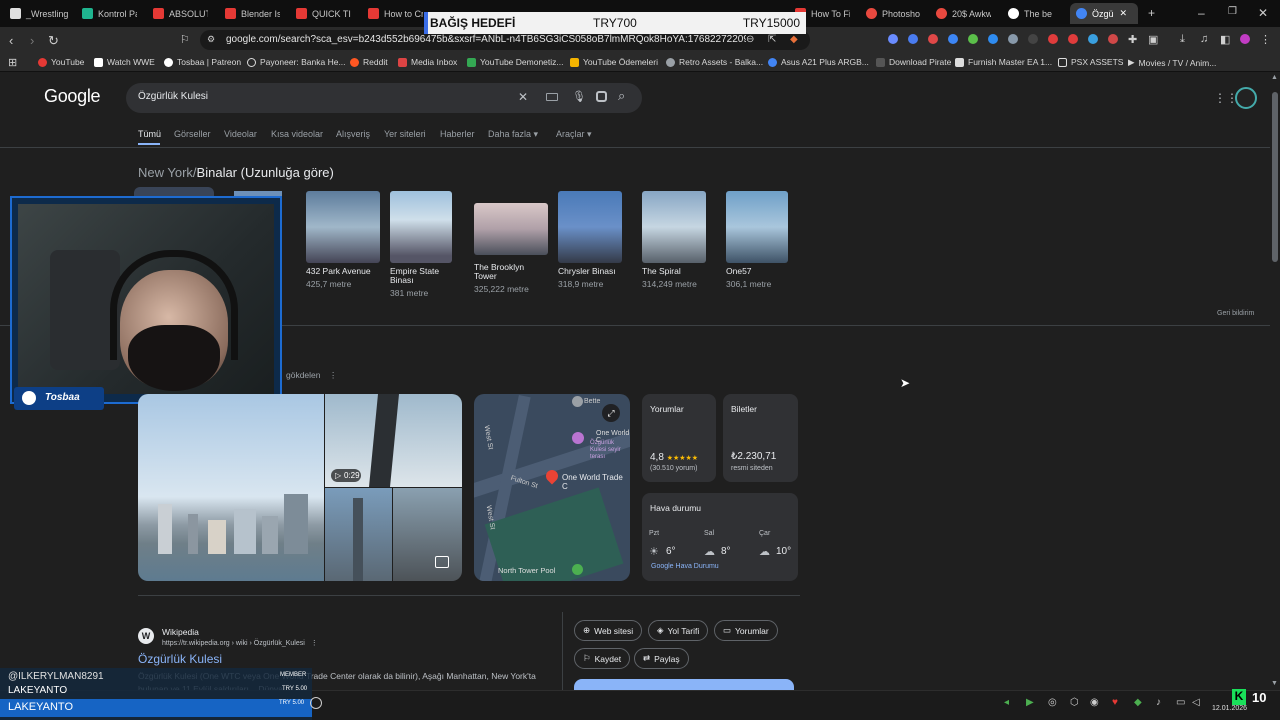 This screenshot has height=720, width=1280. What do you see at coordinates (32, 40) in the screenshot?
I see `forward-icon: ›` at bounding box center [32, 40].